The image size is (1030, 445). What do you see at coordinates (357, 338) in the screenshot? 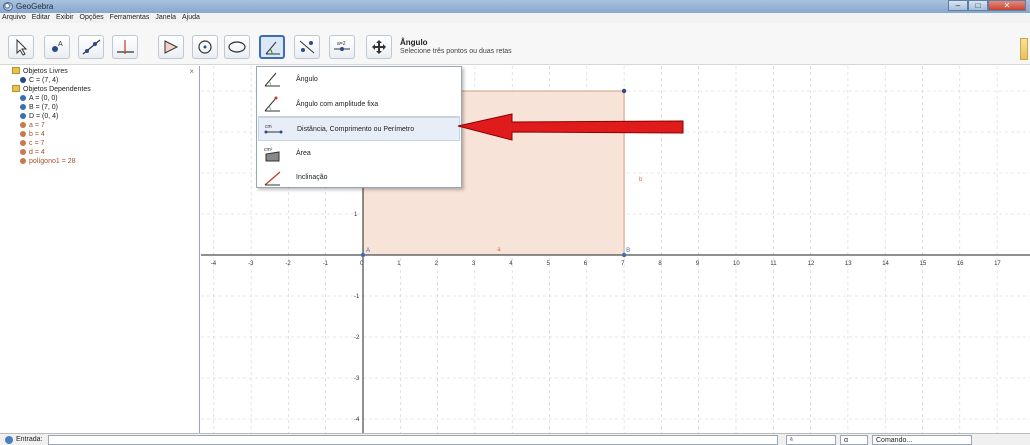
I see `y-tick-label: -2` at bounding box center [357, 338].